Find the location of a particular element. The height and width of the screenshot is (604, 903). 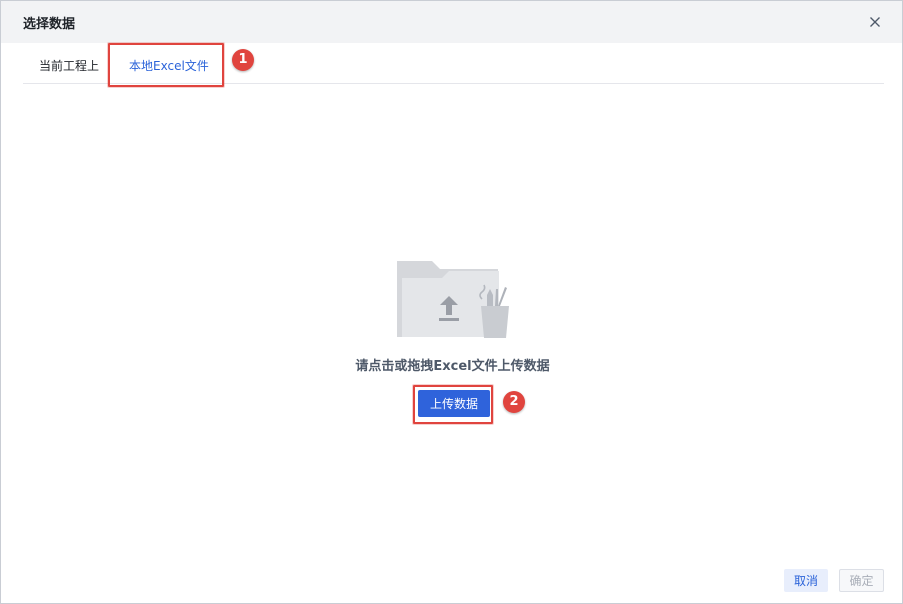

upload-hint: 请点击或拖拽Excel文件上传数据 is located at coordinates (452, 366).